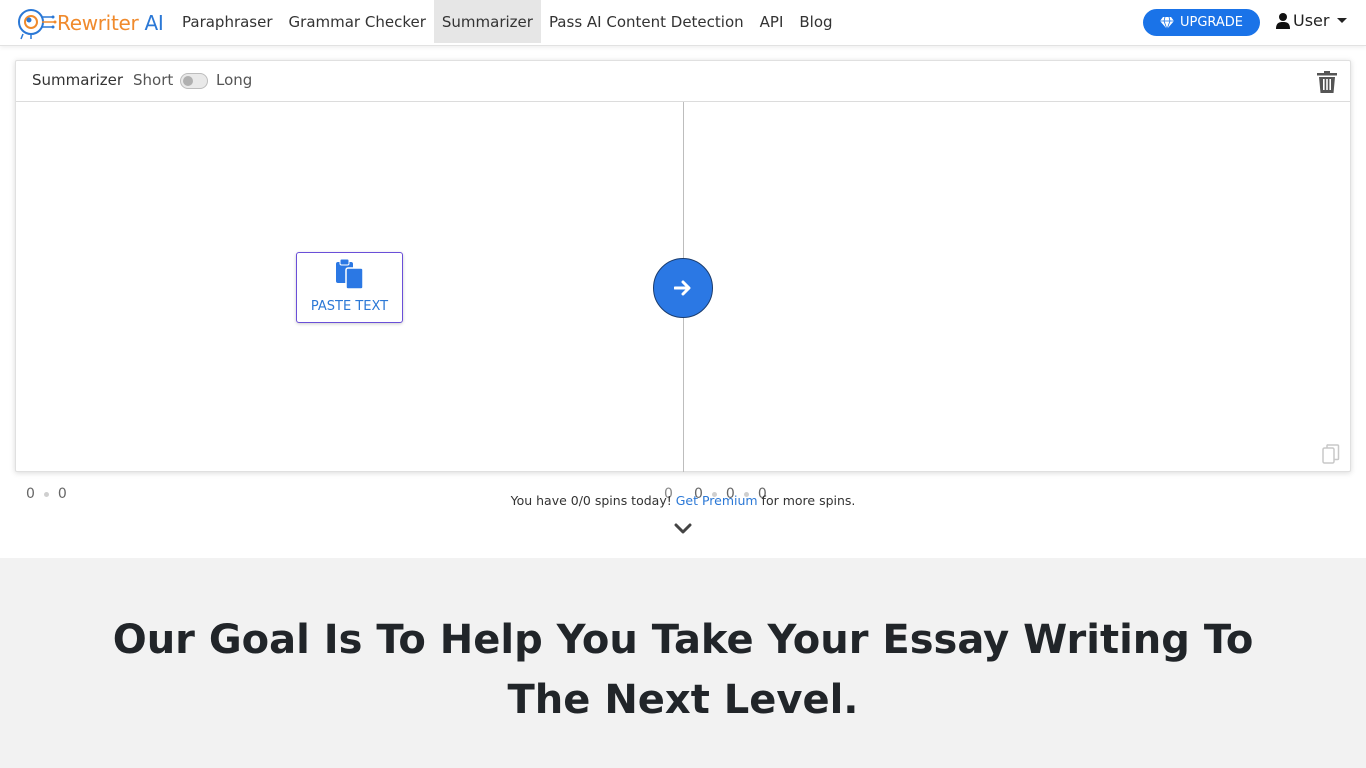  What do you see at coordinates (683, 81) in the screenshot?
I see `card-header: Summarizer Short Long` at bounding box center [683, 81].